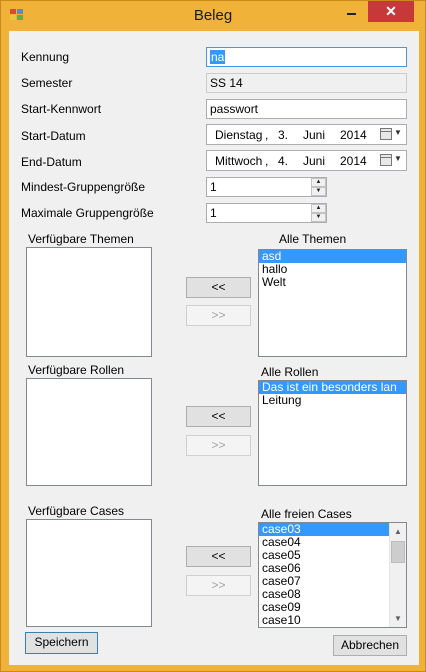 Image resolution: width=426 pixels, height=672 pixels. Describe the element at coordinates (332, 387) in the screenshot. I see `list-item: Das ist ein besonders lan` at that location.